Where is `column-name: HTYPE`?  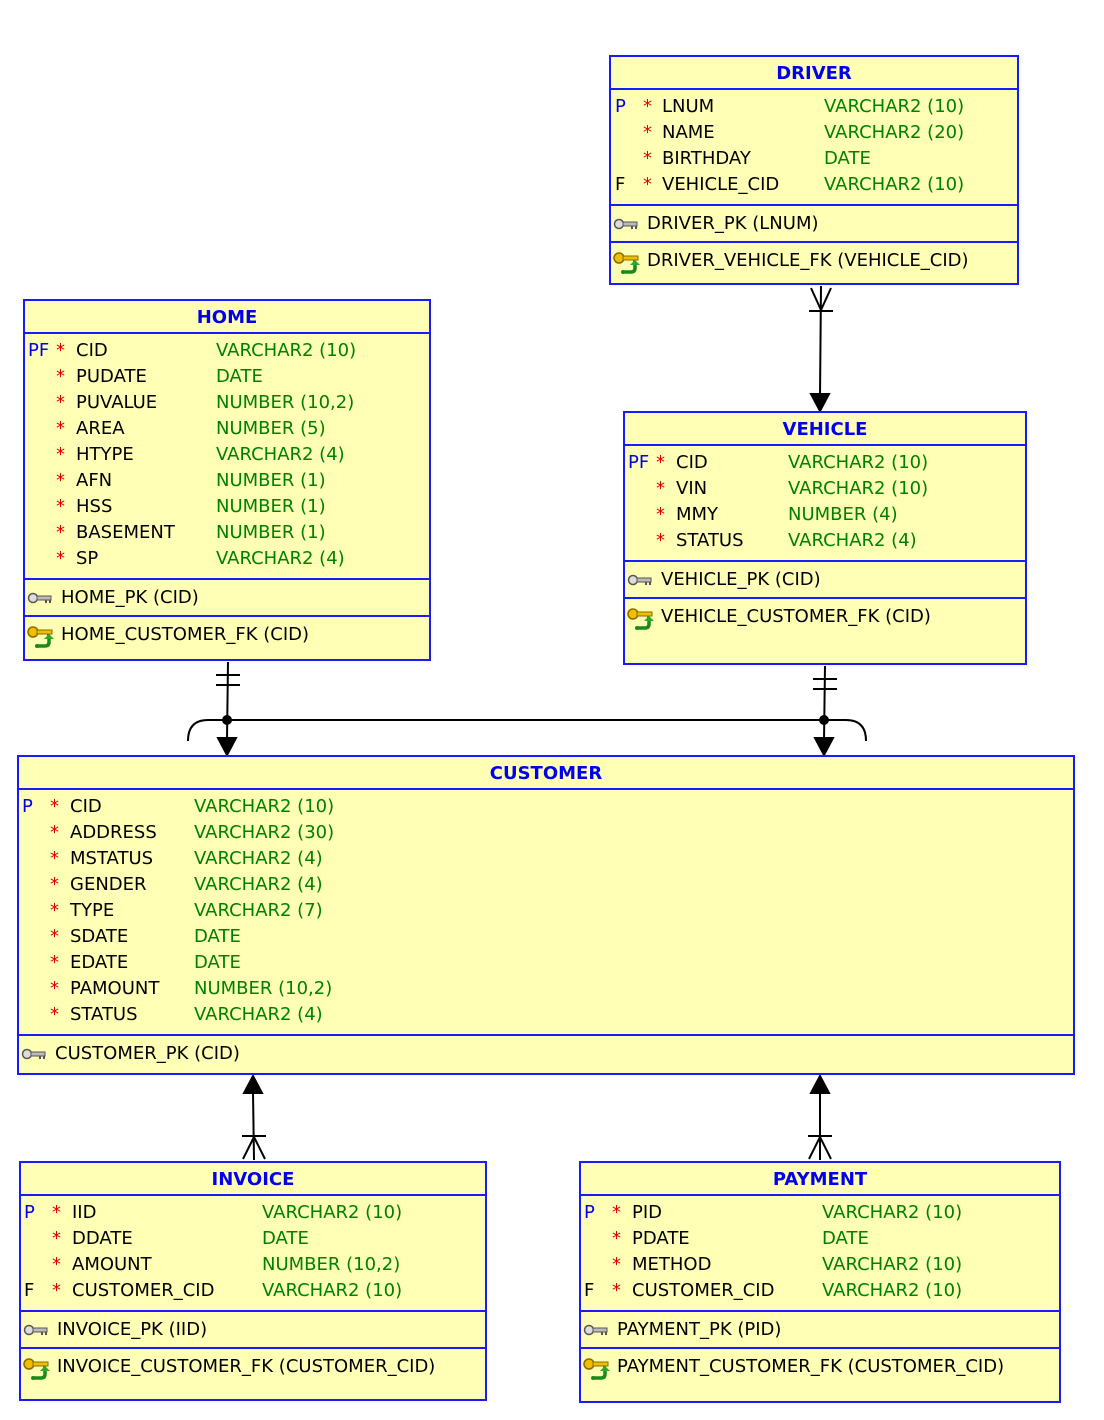
column-name: HTYPE is located at coordinates (105, 454).